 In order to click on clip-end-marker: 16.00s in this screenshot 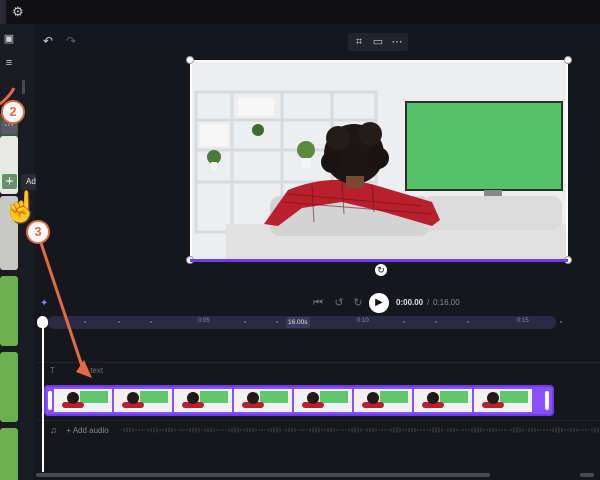, I will do `click(298, 322)`.